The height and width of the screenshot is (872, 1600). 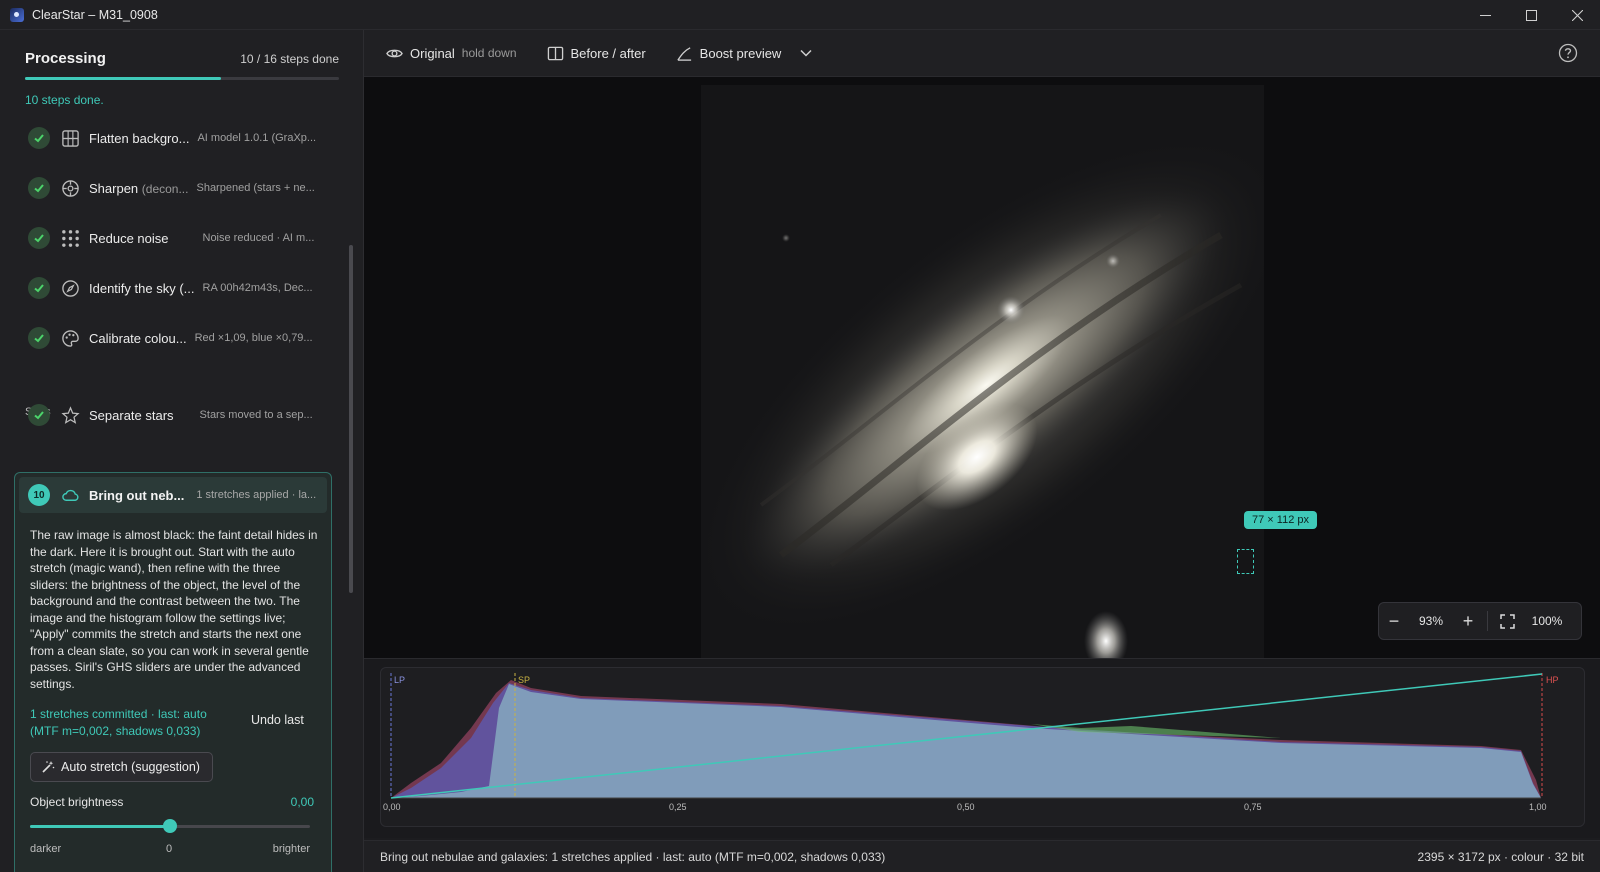 I want to click on auto-stretch-button: Auto stretch (suggestion), so click(x=121, y=767).